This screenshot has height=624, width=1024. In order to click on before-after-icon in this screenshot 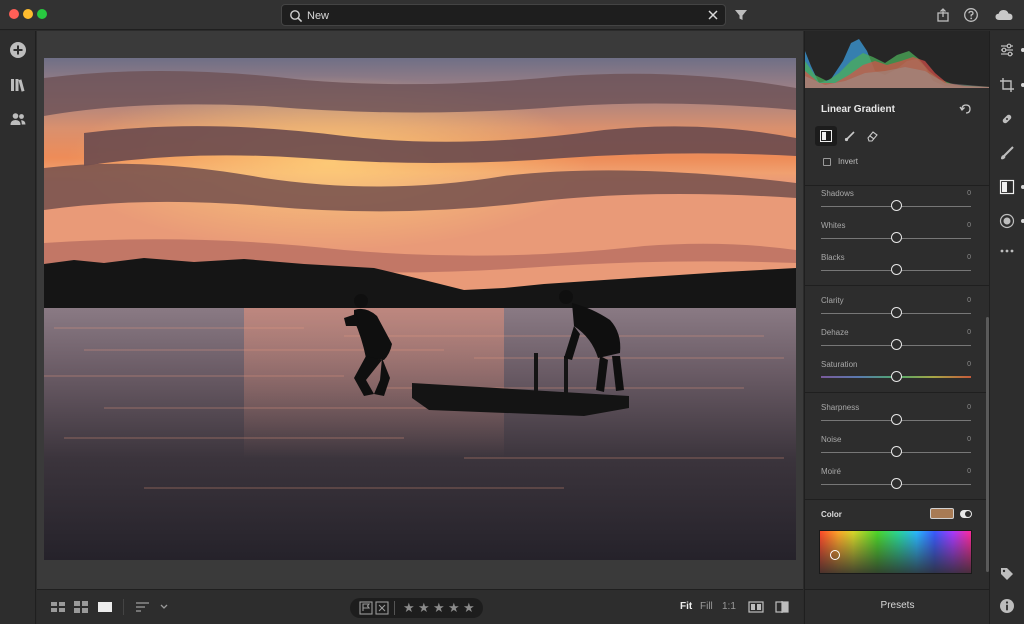, I will do `click(782, 607)`.